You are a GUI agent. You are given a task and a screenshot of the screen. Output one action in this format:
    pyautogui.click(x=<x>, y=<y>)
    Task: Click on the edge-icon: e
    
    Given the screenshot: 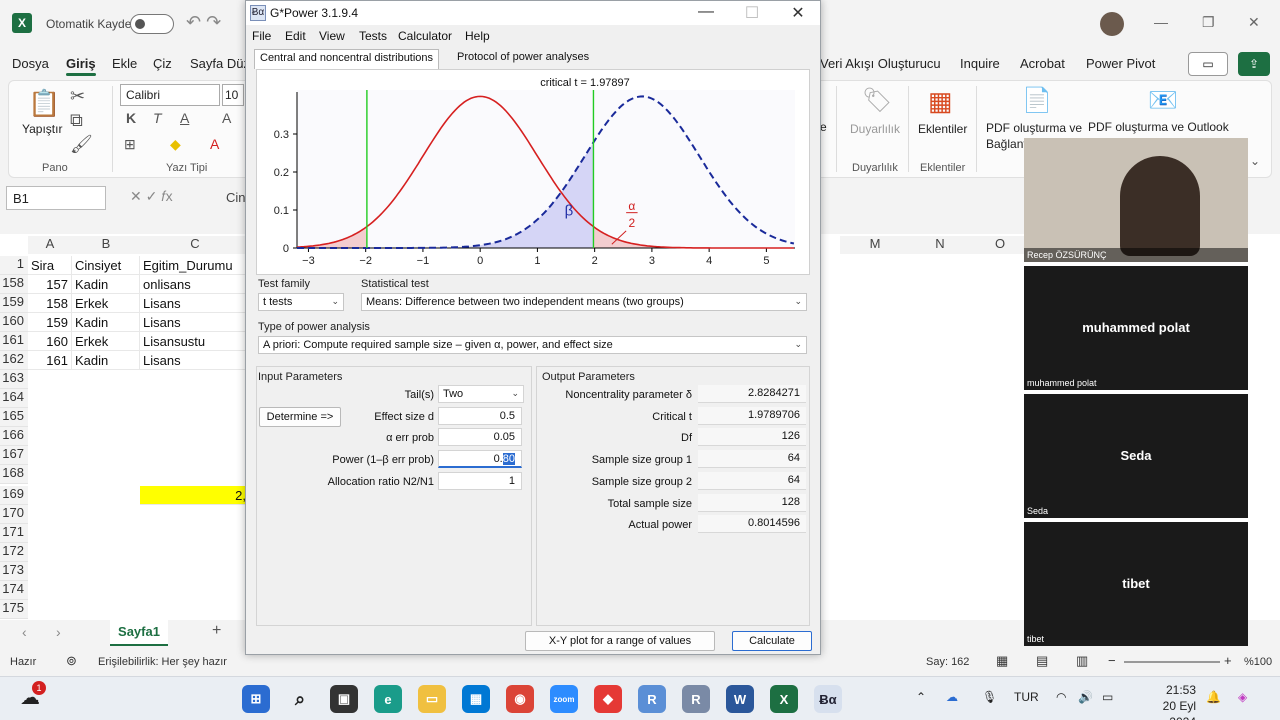 What is the action you would take?
    pyautogui.click(x=388, y=699)
    